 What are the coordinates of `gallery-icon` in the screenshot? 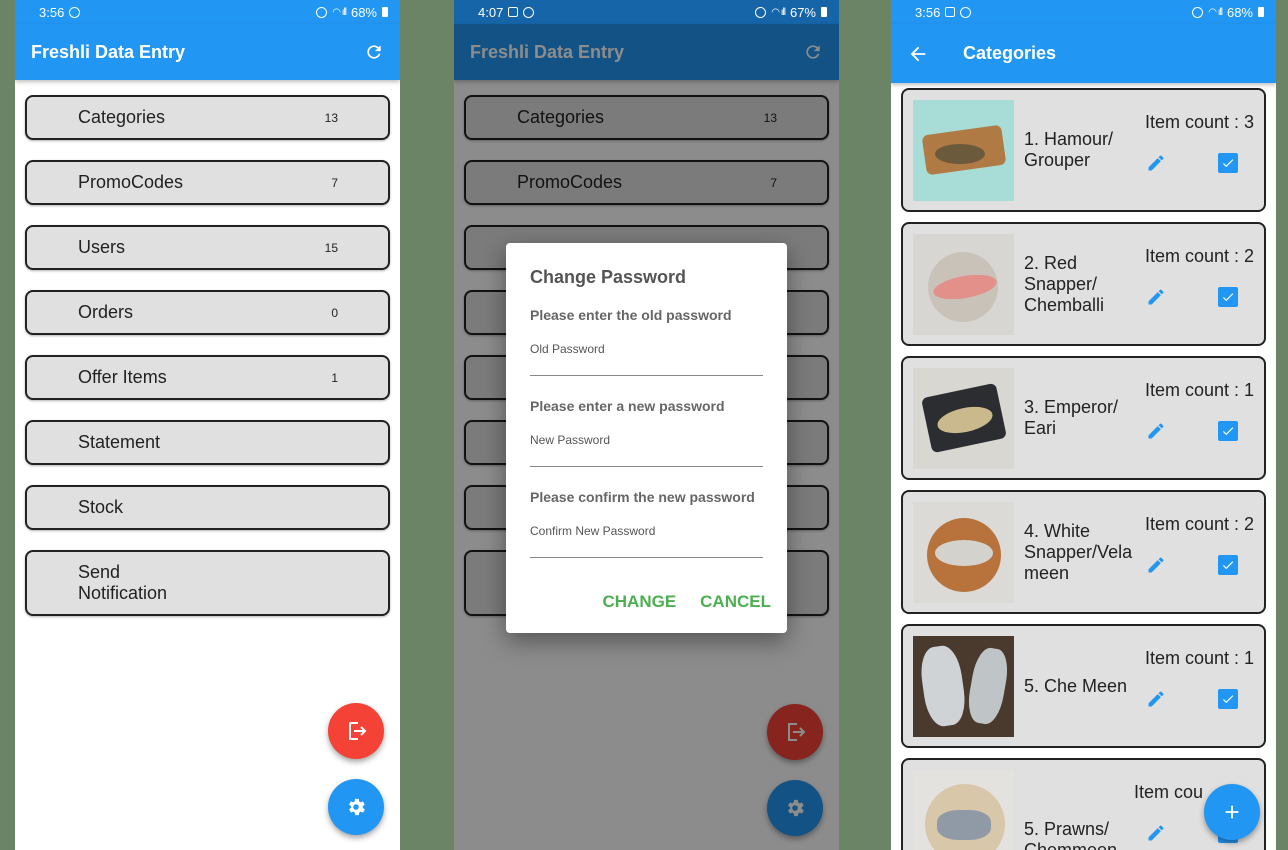 It's located at (513, 12).